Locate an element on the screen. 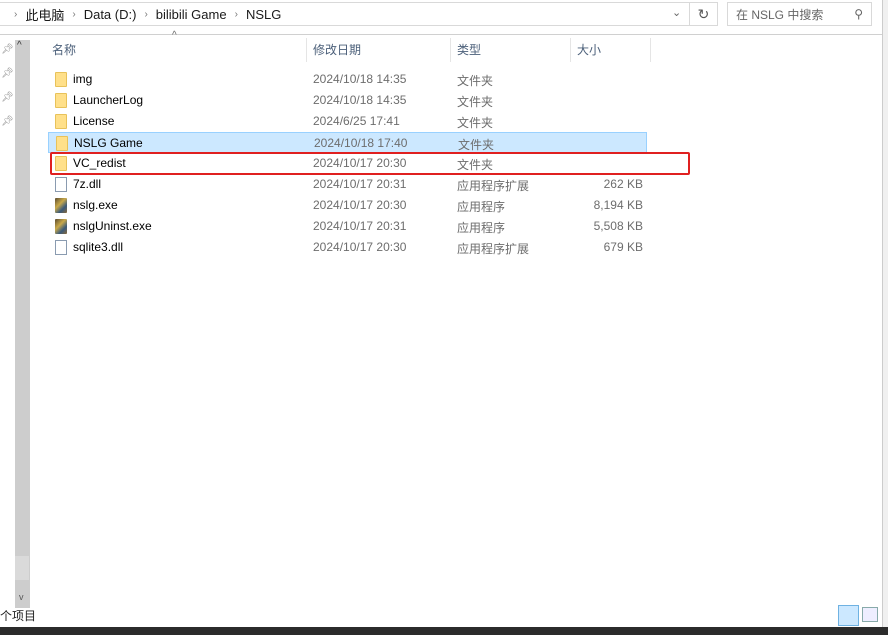  file-size: 8,194 KB is located at coordinates (618, 205).